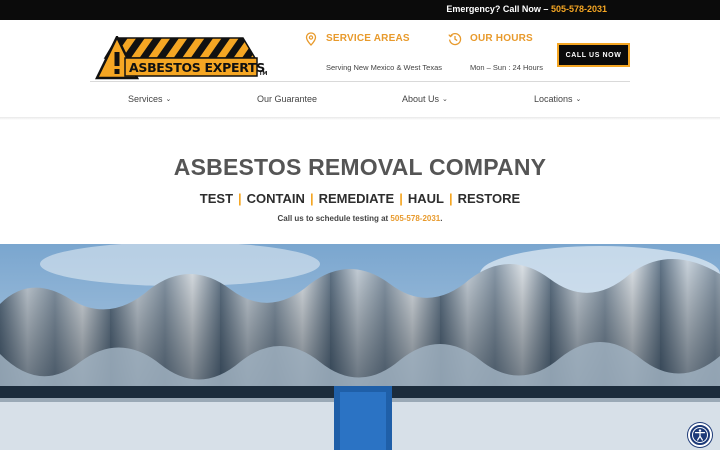  I want to click on top-bar: Emergency? Call Now – 505-578-2031, so click(360, 10).